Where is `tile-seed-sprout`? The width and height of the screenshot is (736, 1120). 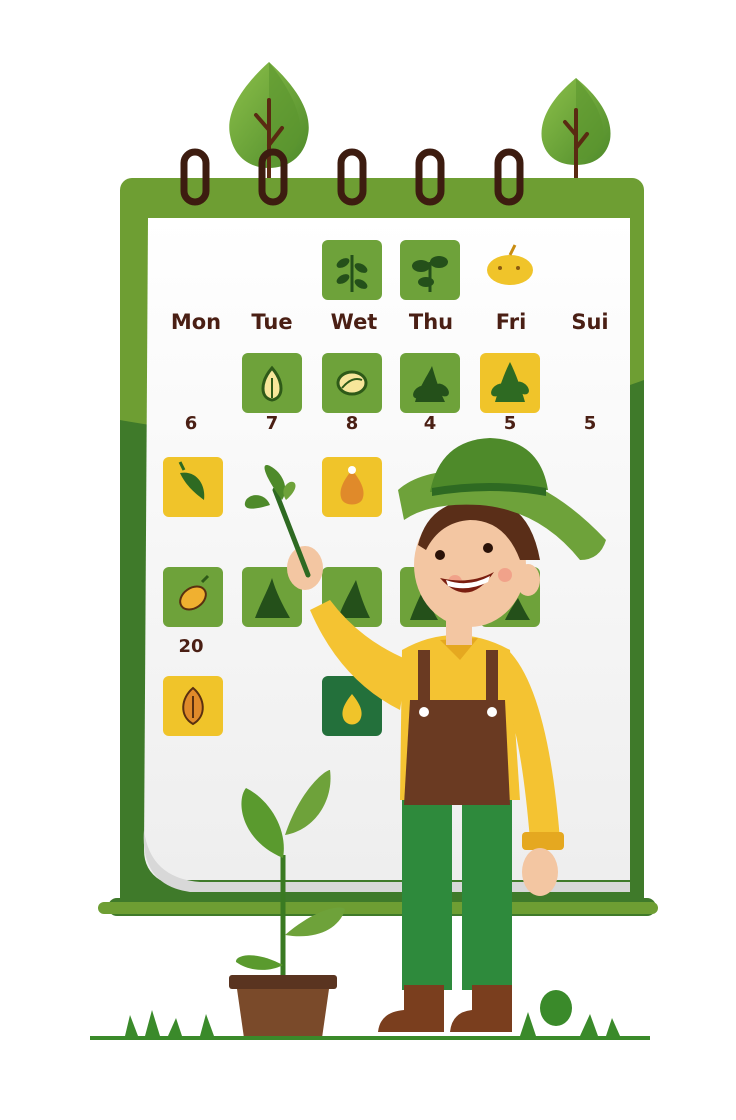 tile-seed-sprout is located at coordinates (272, 383).